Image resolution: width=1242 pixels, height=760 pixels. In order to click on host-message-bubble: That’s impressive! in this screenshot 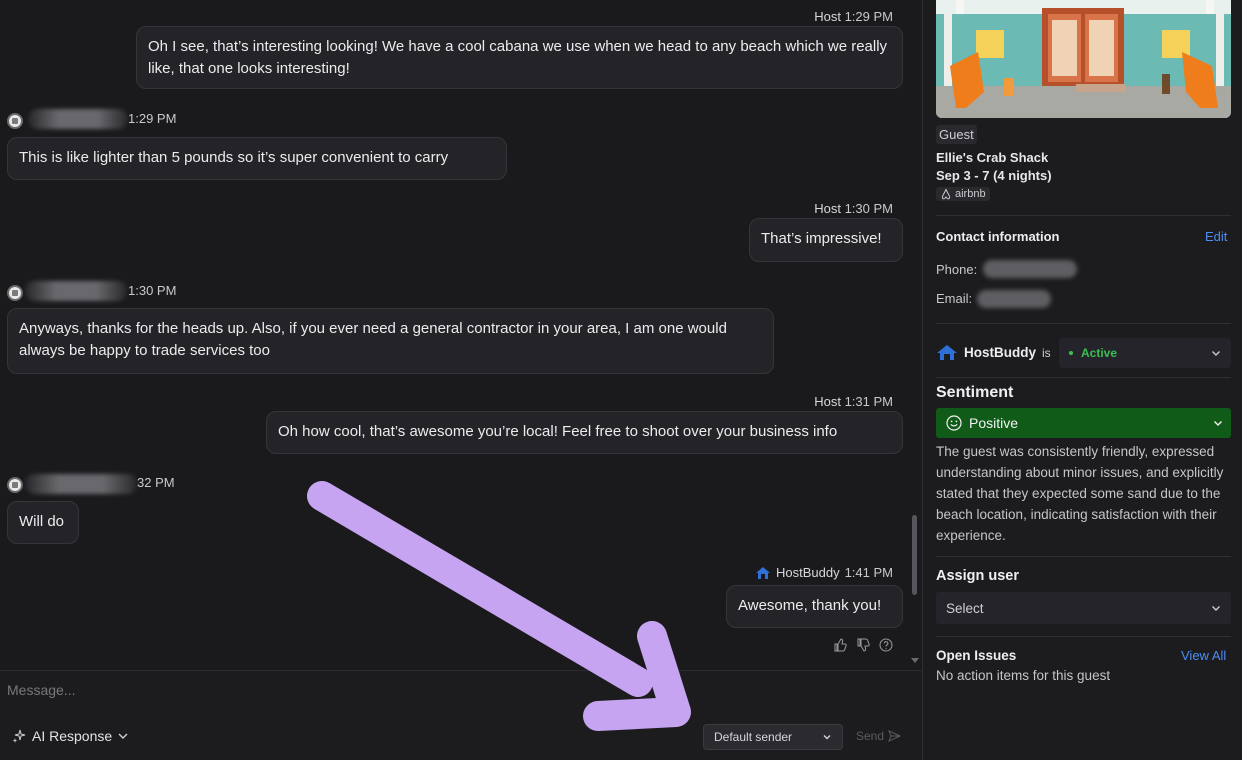, I will do `click(826, 240)`.